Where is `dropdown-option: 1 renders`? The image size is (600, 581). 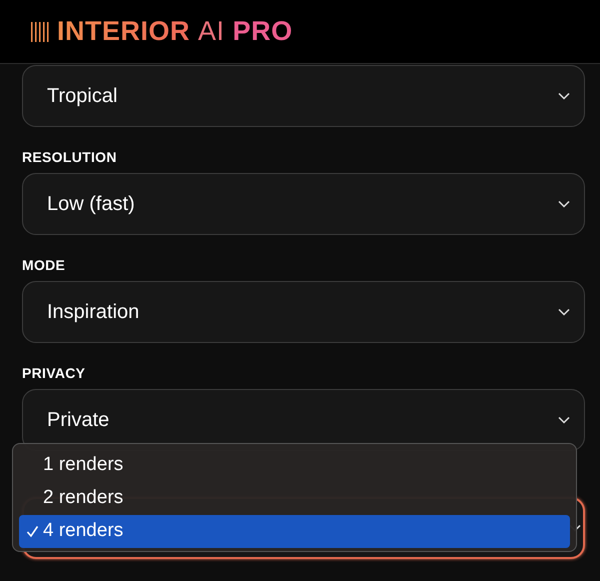 dropdown-option: 1 renders is located at coordinates (294, 465).